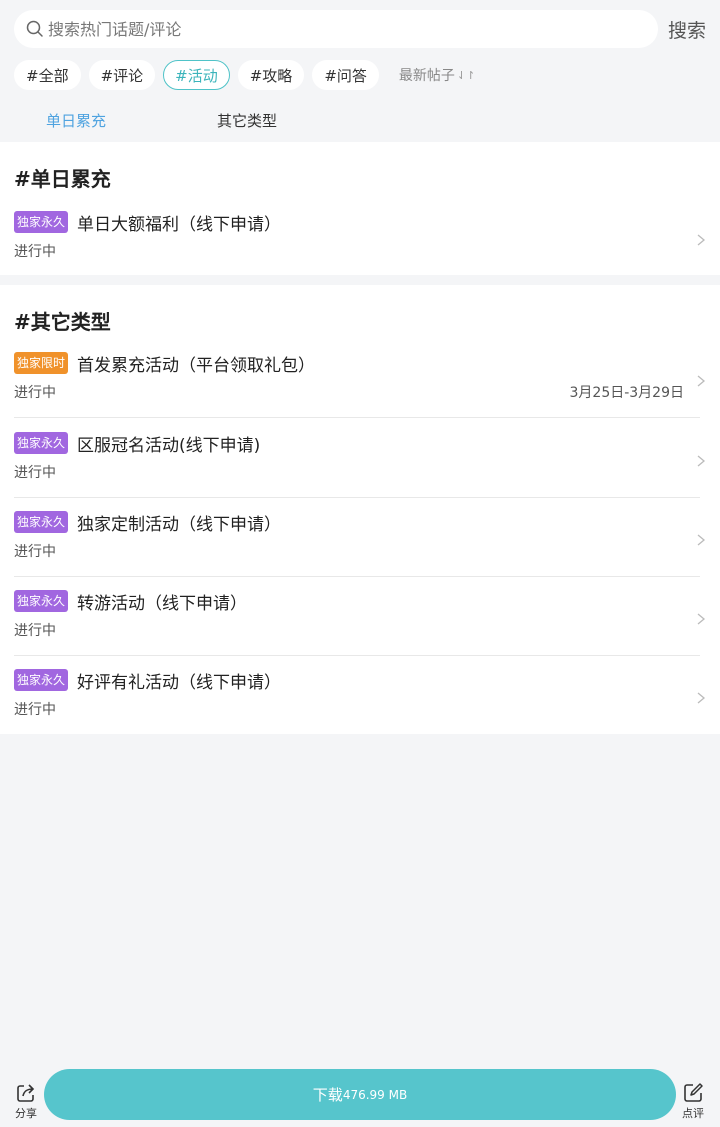 Image resolution: width=720 pixels, height=1127 pixels. I want to click on tag-chip-qa: #问答, so click(345, 75).